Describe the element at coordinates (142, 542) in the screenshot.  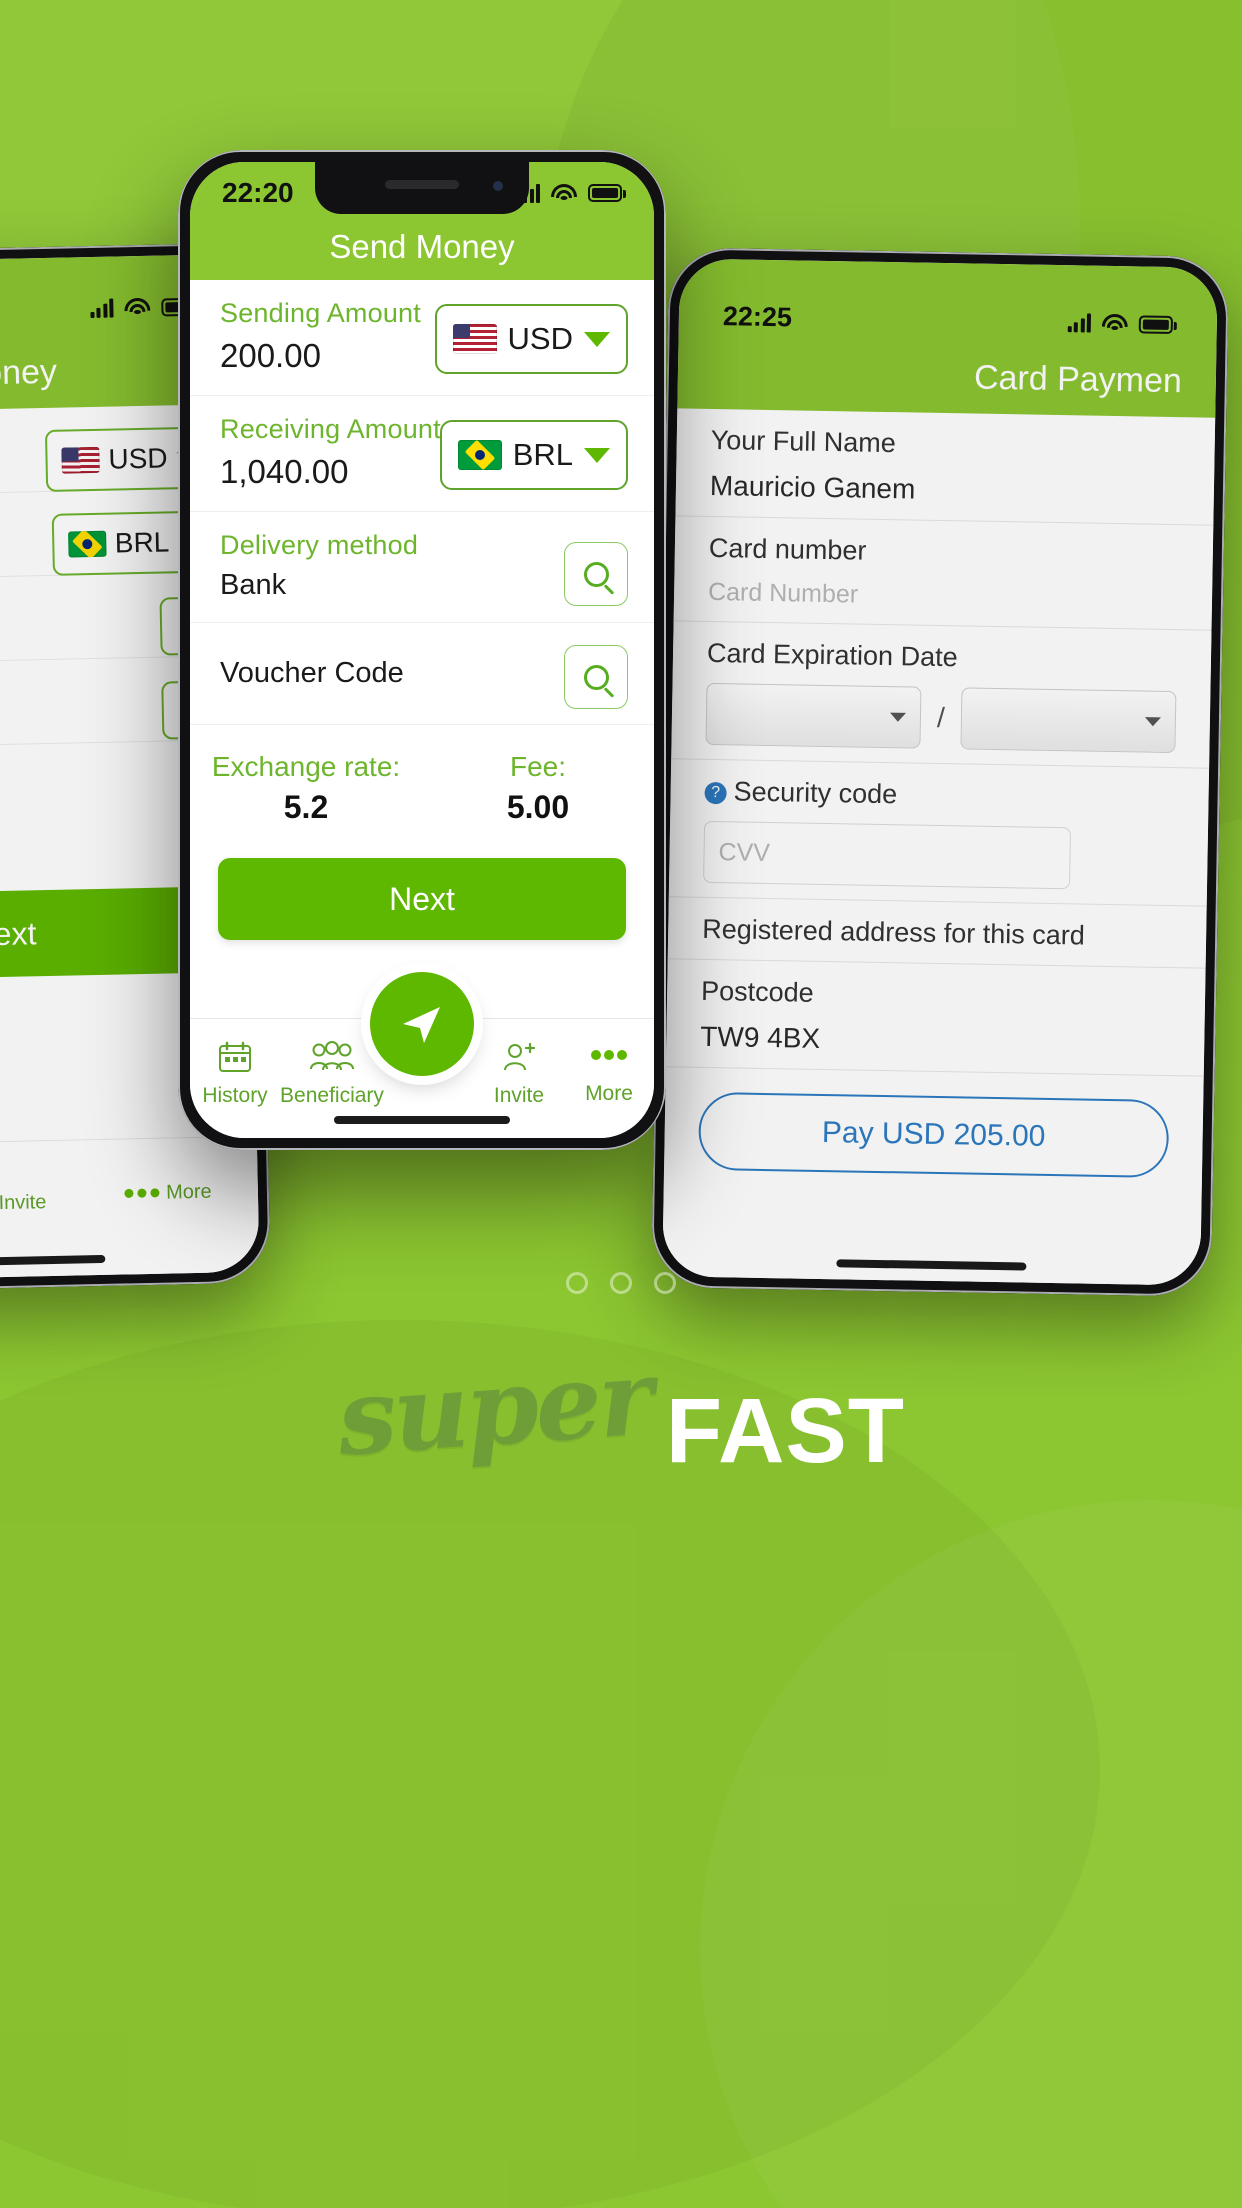
I see `left-brl-label: BRL` at that location.